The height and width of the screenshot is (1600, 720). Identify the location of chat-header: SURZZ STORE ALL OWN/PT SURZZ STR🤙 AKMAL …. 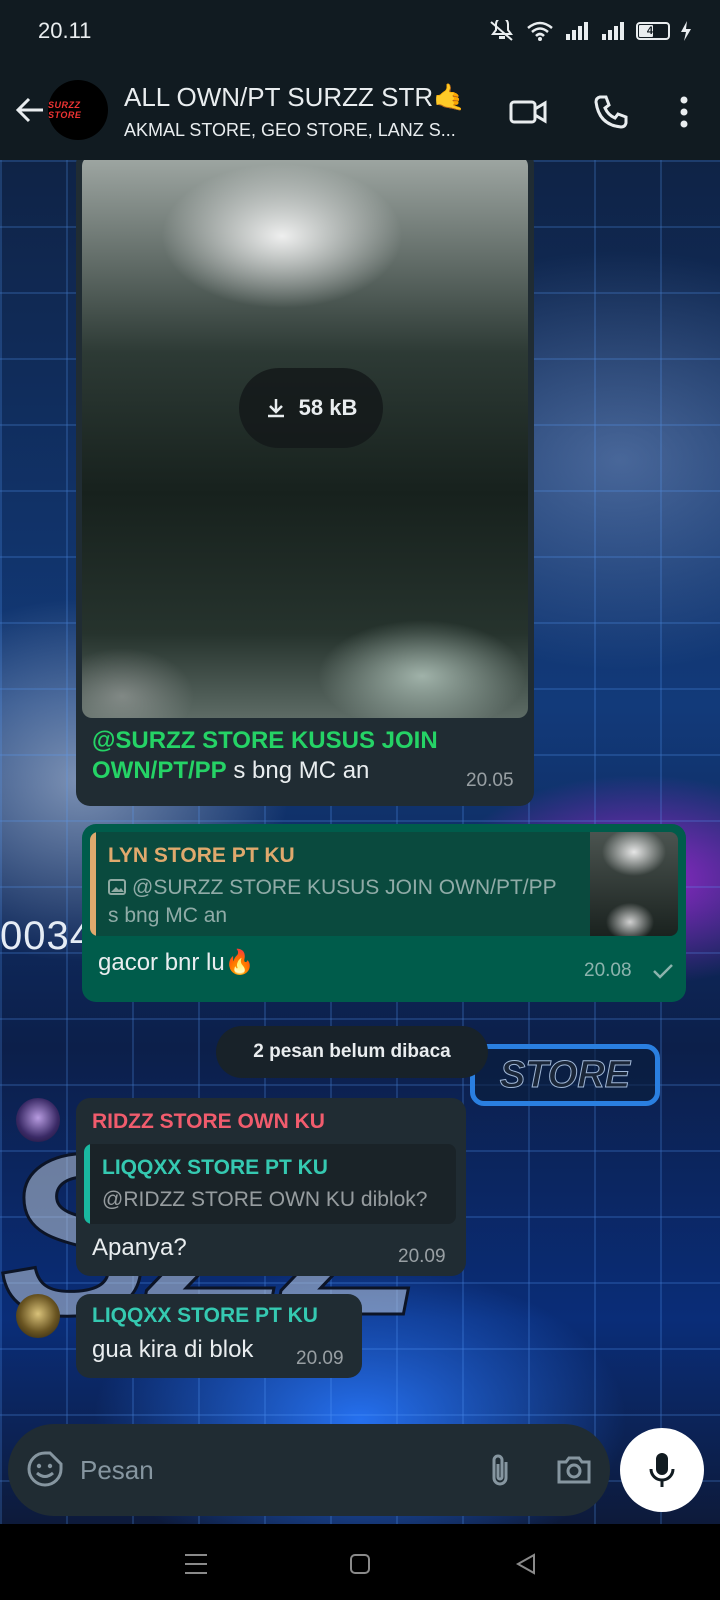
(360, 111).